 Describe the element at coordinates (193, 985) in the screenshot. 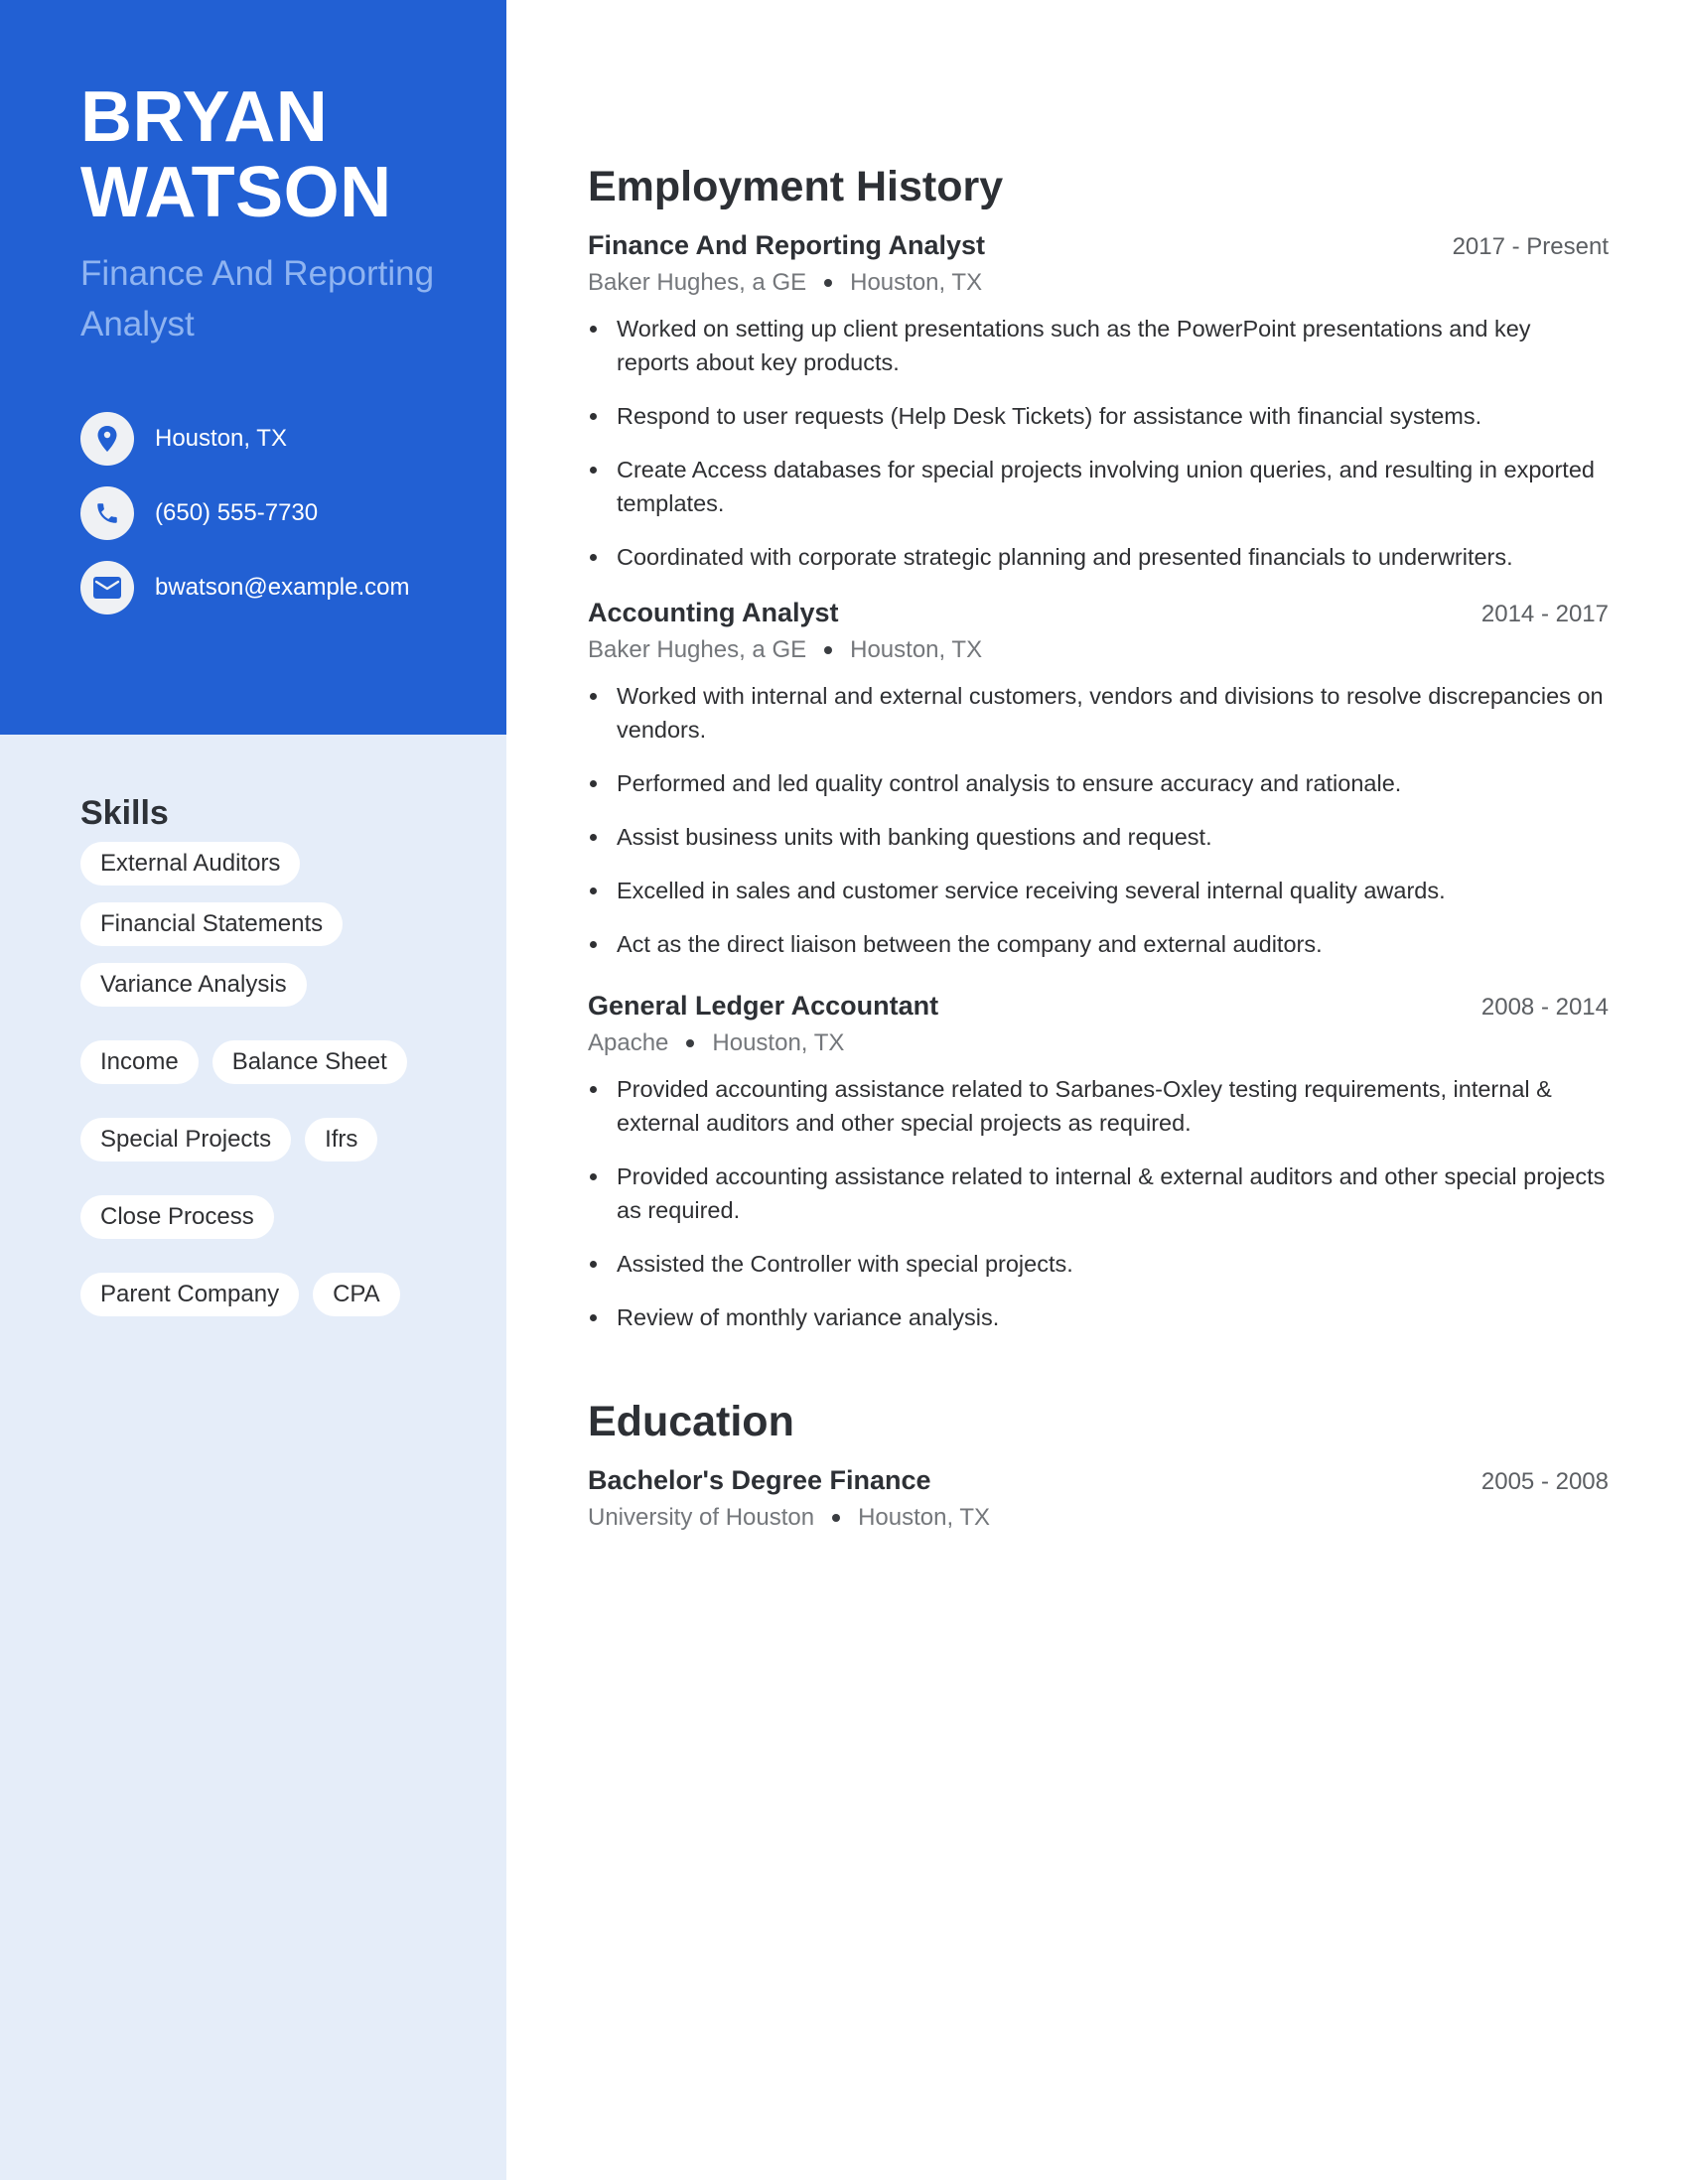

I see `skill-pill: Variance Analysis` at that location.